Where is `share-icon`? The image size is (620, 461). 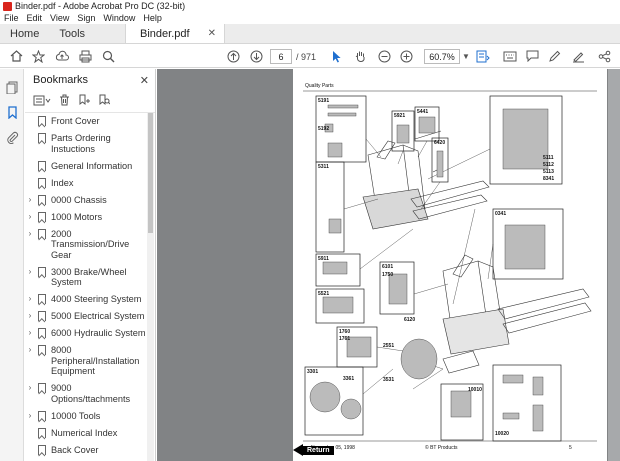 share-icon is located at coordinates (604, 56).